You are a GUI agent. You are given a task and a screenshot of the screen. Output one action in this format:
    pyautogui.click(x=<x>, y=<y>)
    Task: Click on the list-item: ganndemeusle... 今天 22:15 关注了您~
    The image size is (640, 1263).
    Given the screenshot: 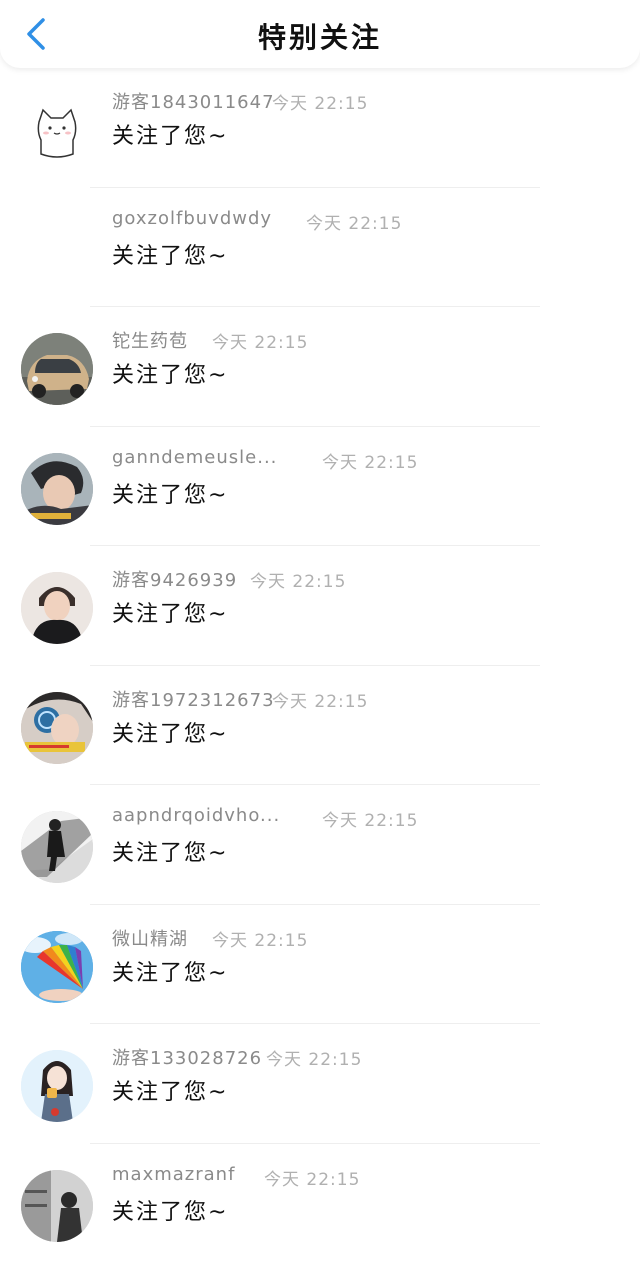 What is the action you would take?
    pyautogui.click(x=320, y=487)
    